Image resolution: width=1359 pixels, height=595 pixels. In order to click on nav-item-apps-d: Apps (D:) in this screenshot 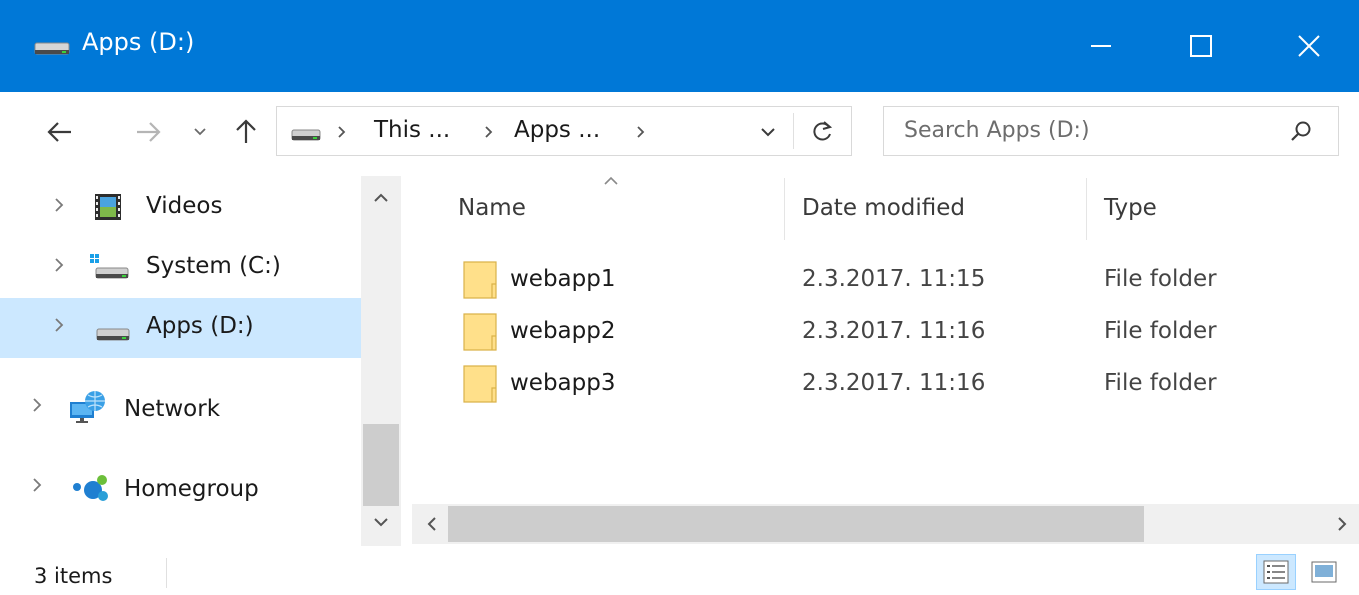, I will do `click(180, 328)`.